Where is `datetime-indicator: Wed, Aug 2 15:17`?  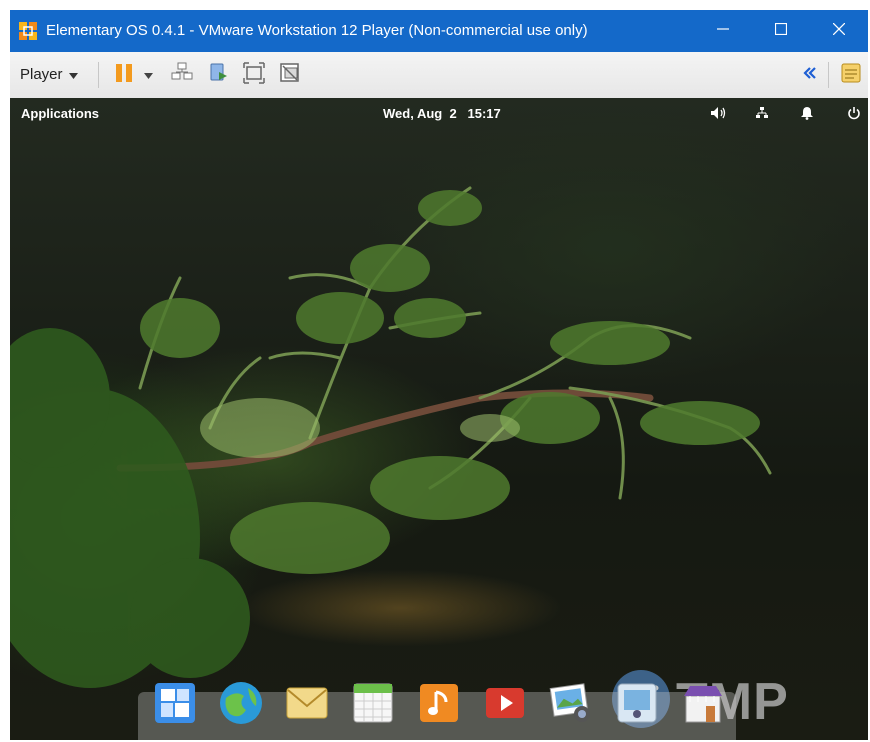
datetime-indicator: Wed, Aug 2 15:17 is located at coordinates (442, 113).